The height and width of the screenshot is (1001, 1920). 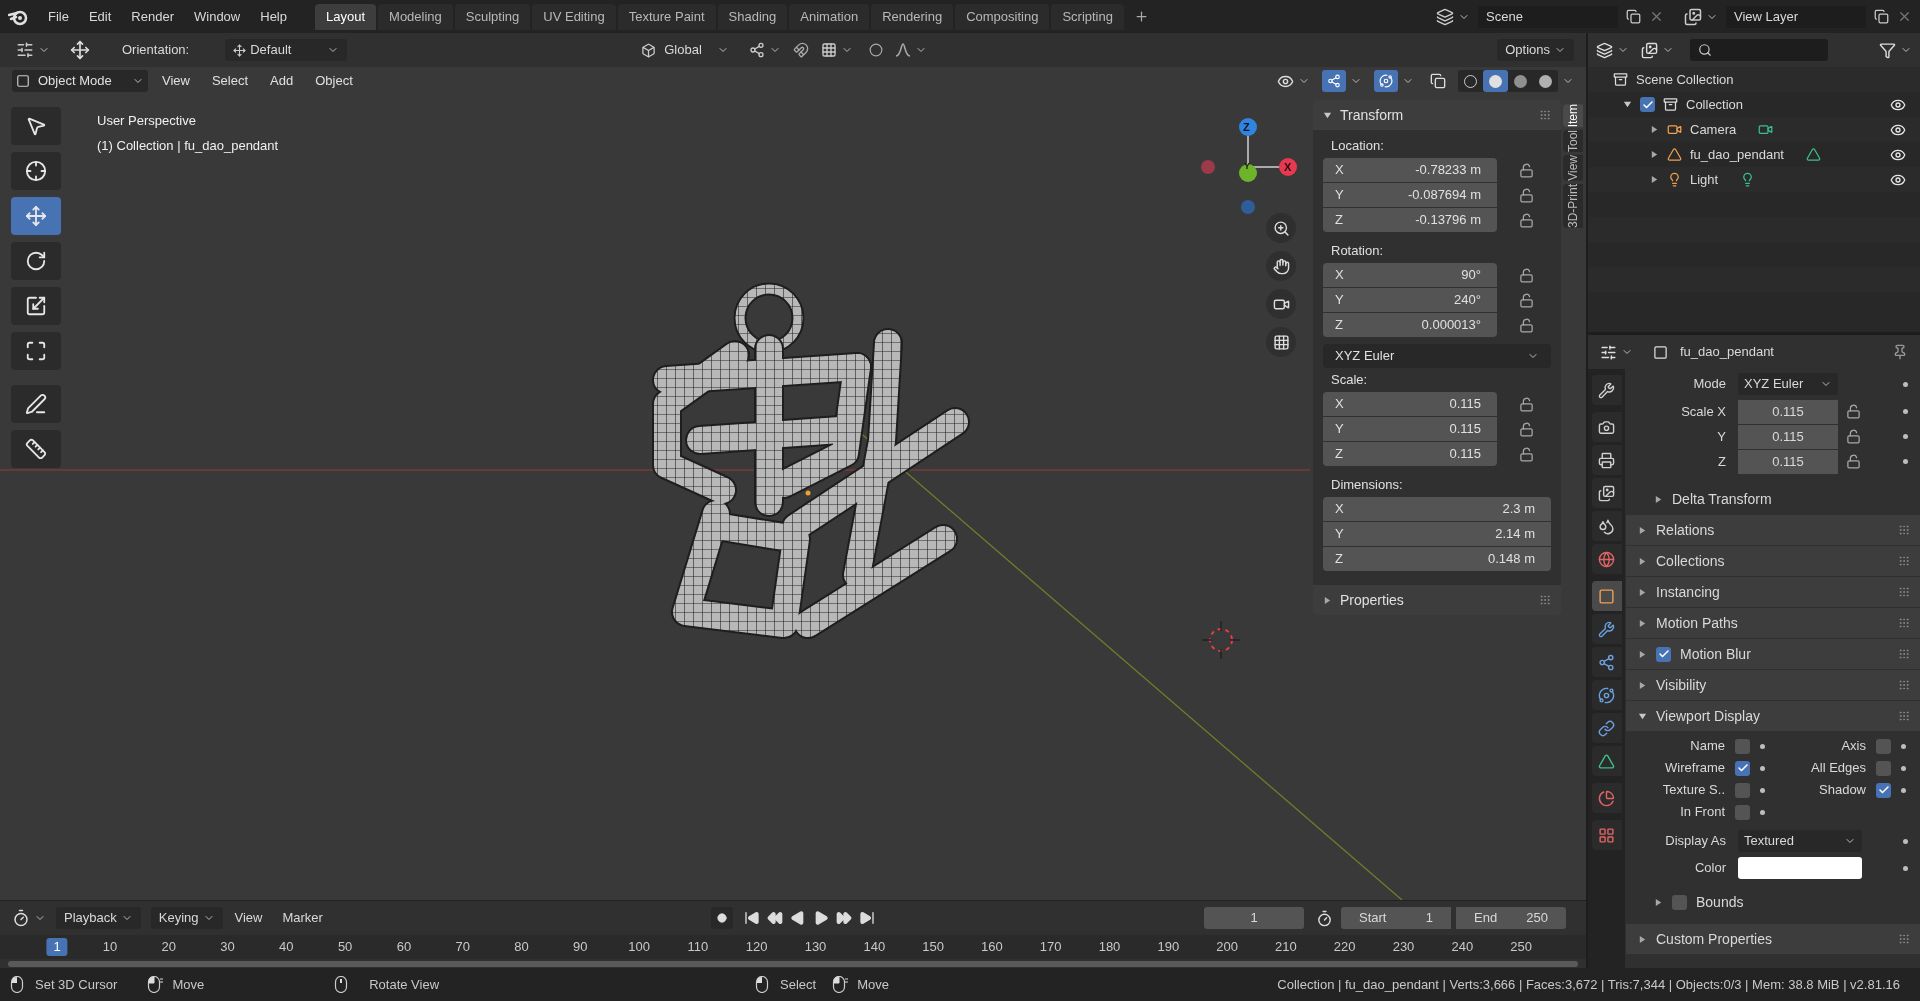 I want to click on pin-icon, so click(x=1900, y=352).